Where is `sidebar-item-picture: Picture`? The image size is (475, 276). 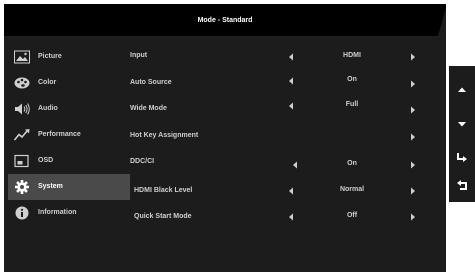
sidebar-item-picture: Picture is located at coordinates (69, 57).